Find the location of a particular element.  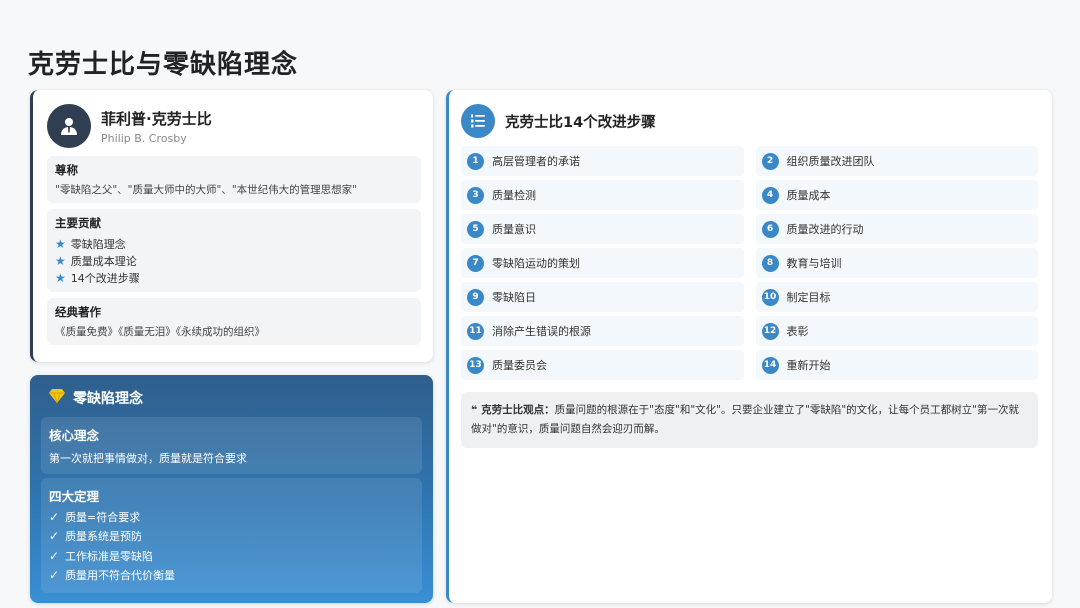

zero-defect-title: 零缺陷理念 is located at coordinates (108, 399).